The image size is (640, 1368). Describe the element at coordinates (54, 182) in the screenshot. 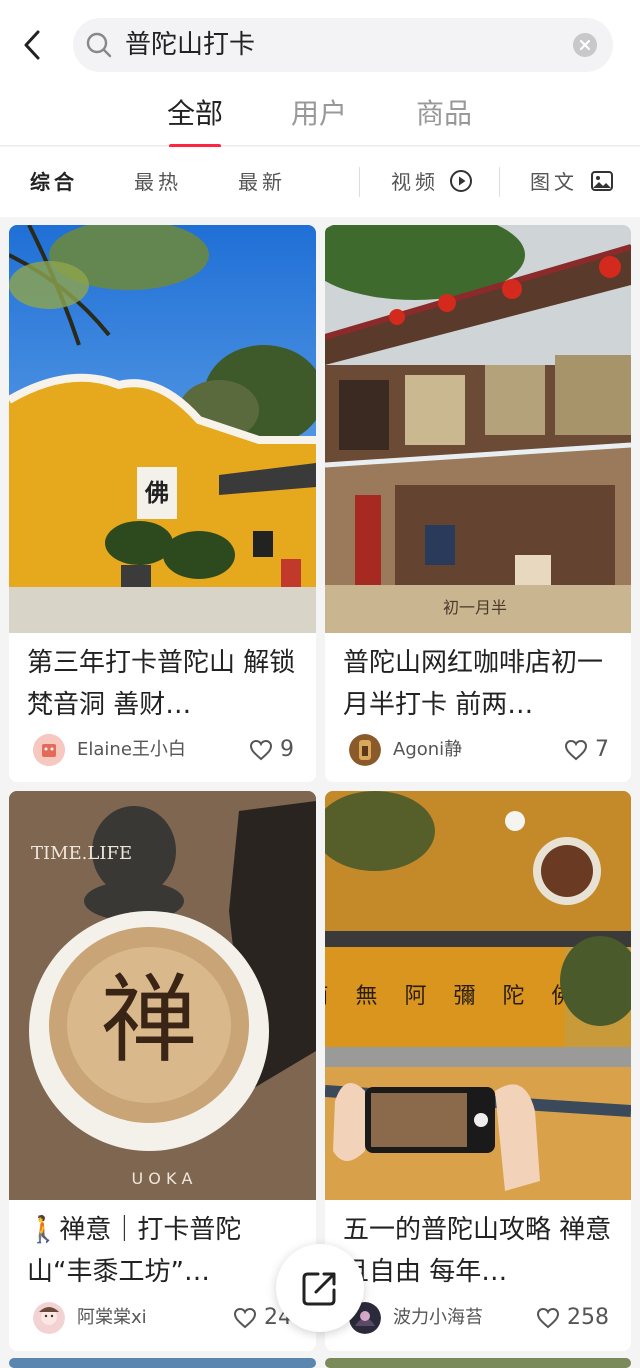

I see `filter-comprehensive: 综合` at that location.